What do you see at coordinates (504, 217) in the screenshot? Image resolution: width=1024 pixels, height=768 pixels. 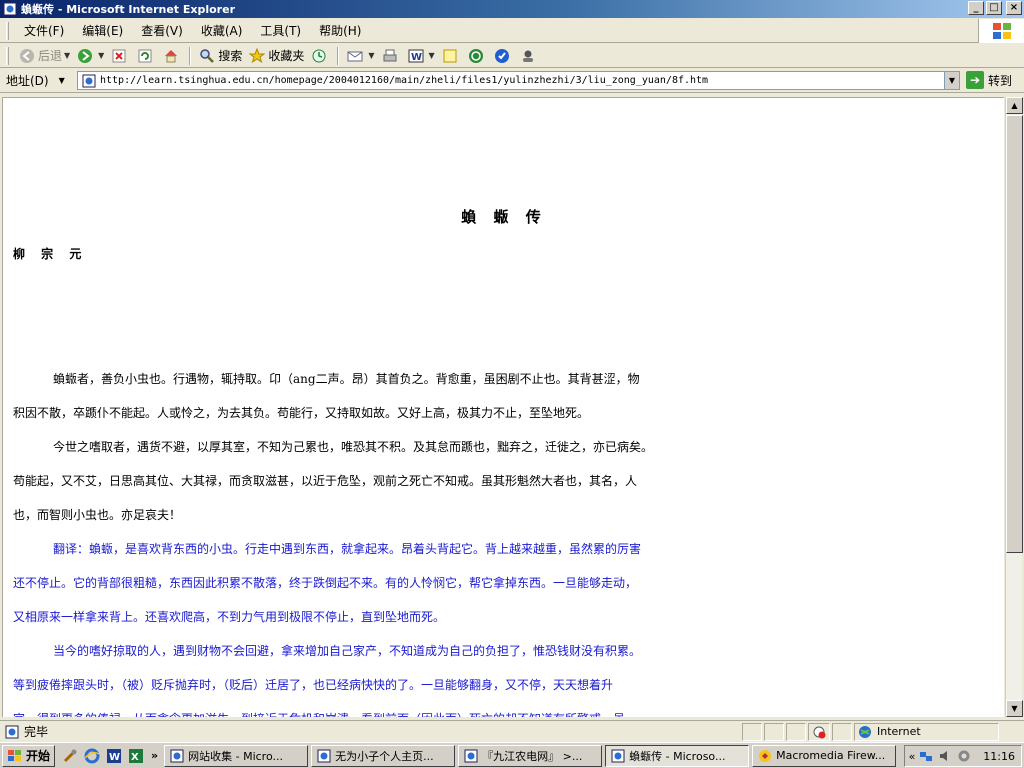 I see `page-title: 蝜 蝂 传` at bounding box center [504, 217].